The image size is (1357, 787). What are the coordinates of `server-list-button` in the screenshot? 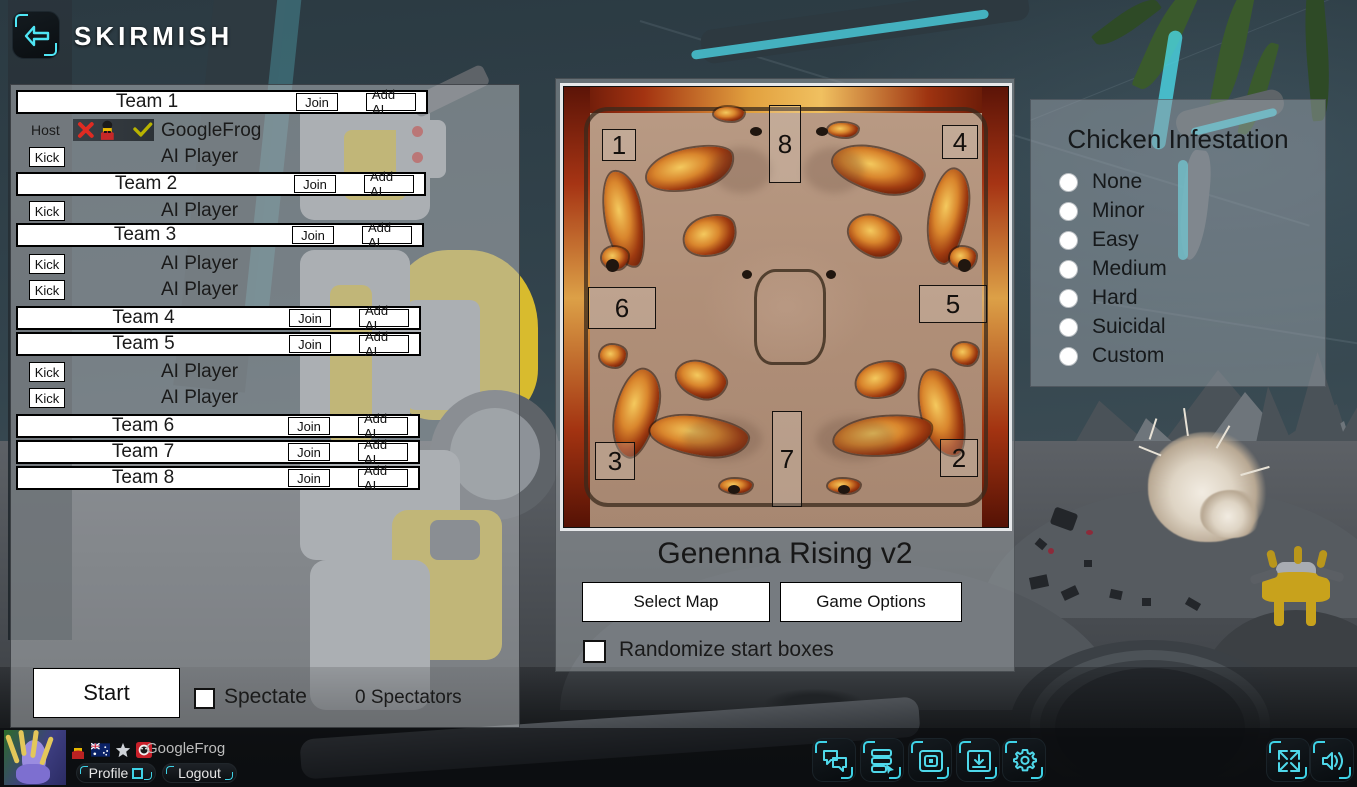 It's located at (882, 760).